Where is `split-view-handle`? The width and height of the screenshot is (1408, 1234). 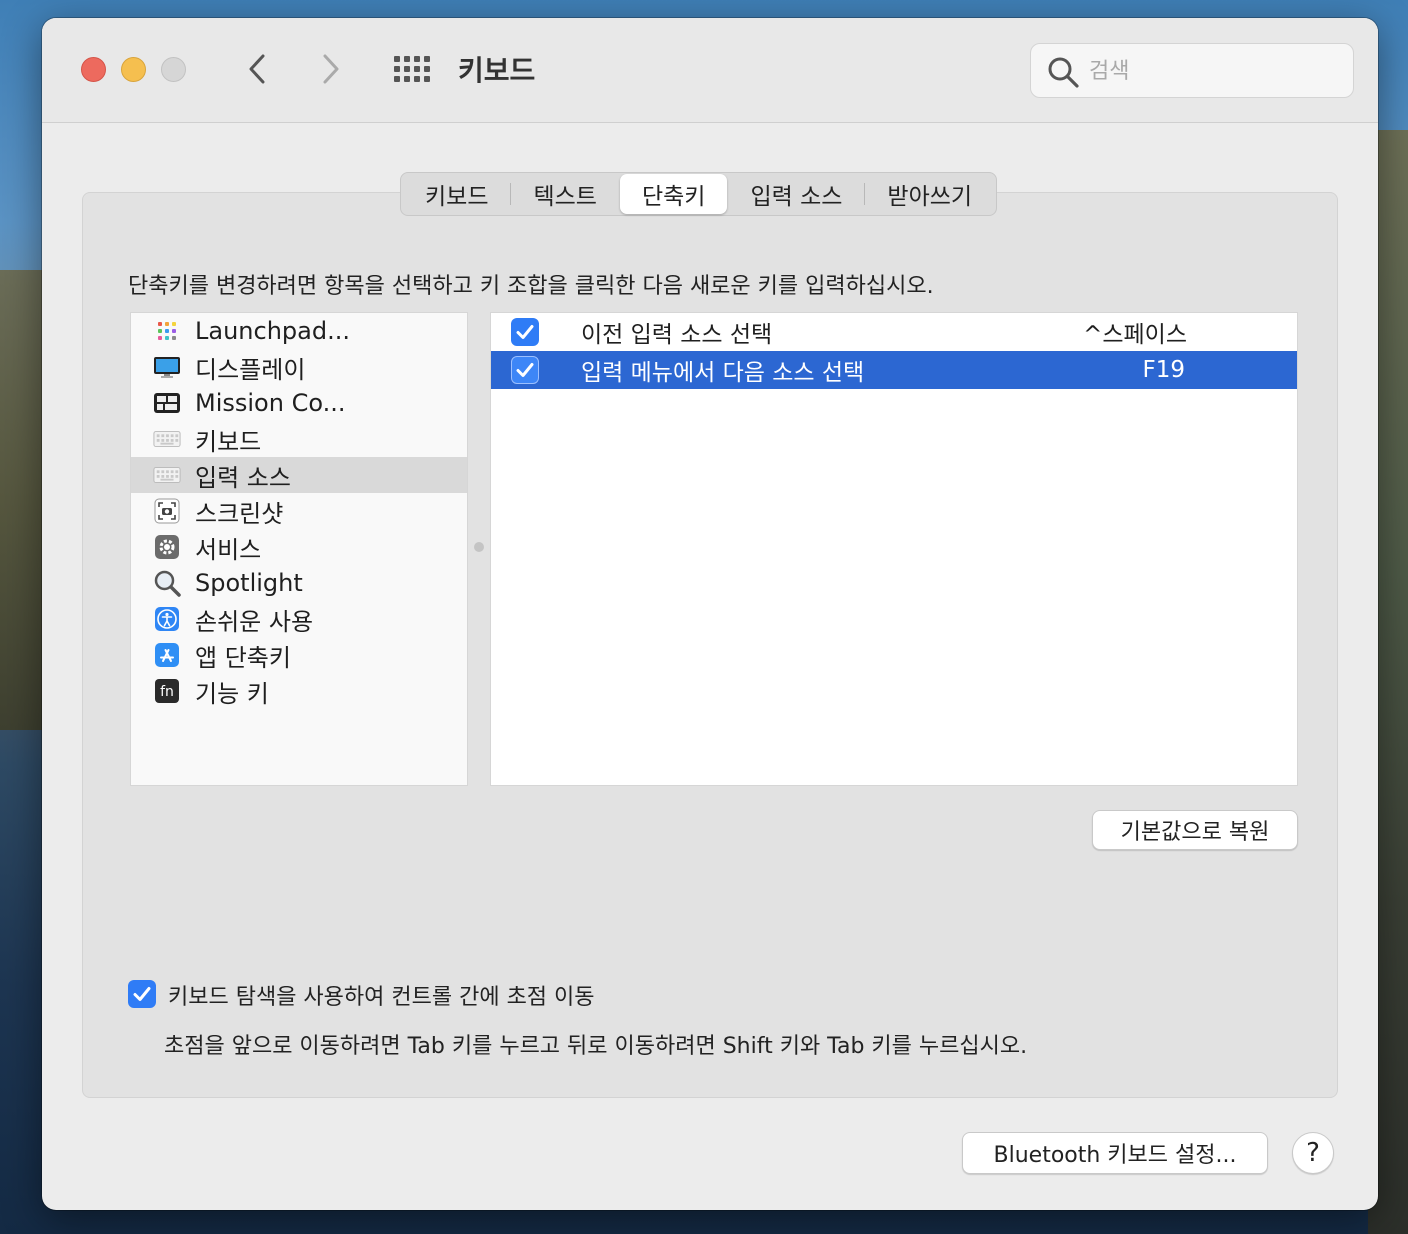
split-view-handle is located at coordinates (479, 547).